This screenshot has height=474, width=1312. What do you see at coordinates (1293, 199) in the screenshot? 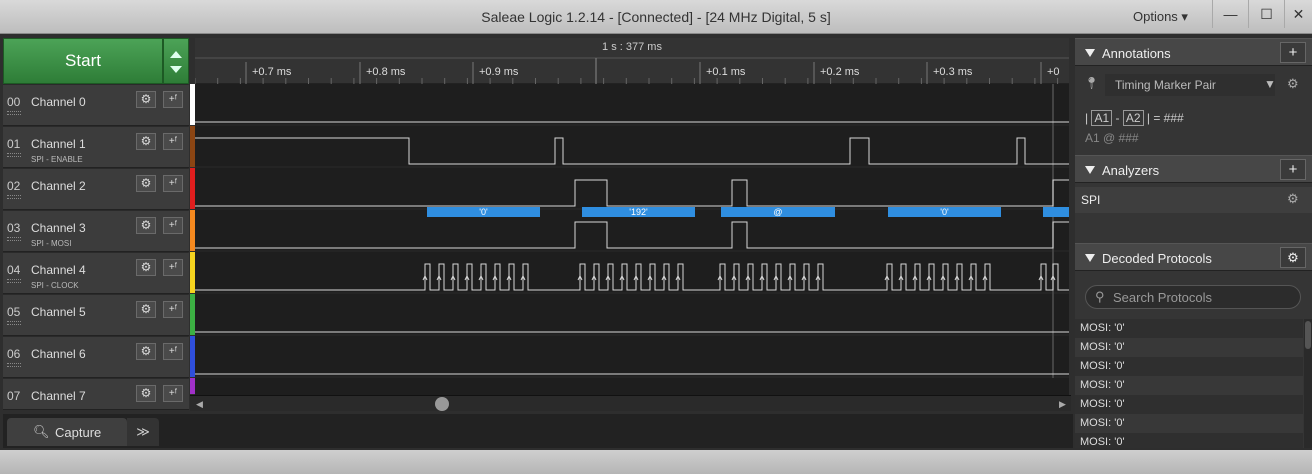
I see `analyzer-gear-icon: ⚙` at bounding box center [1293, 199].